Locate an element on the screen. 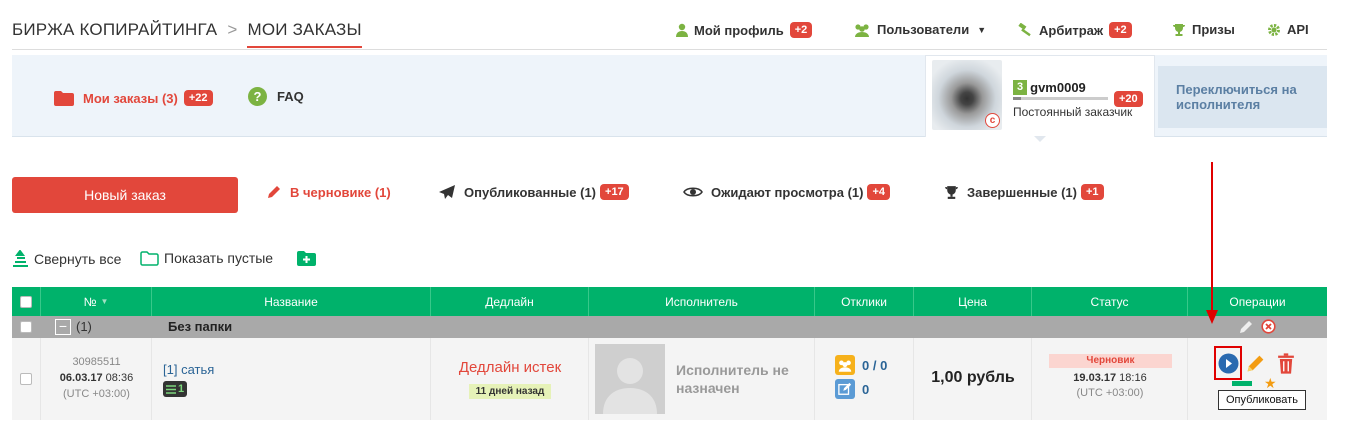 The image size is (1352, 442). tab-published-label: Опубликованные (1) is located at coordinates (530, 192).